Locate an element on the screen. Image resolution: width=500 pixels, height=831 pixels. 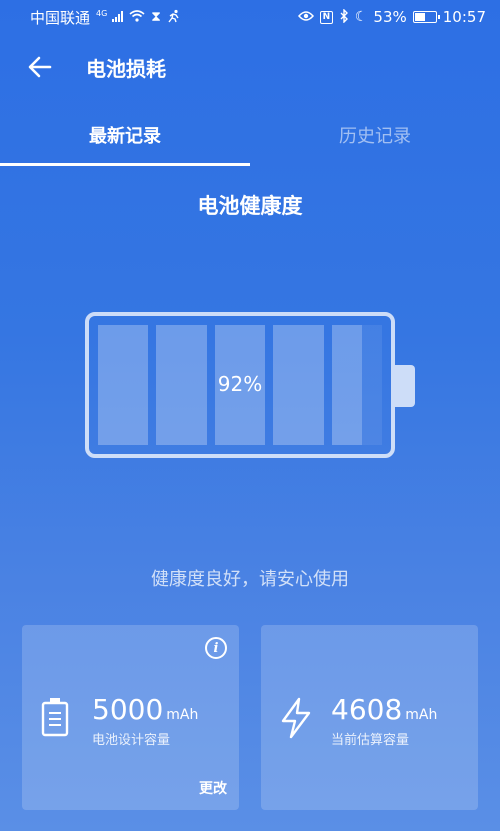
health-message: 健康度良好，请安心使用 is located at coordinates (250, 579).